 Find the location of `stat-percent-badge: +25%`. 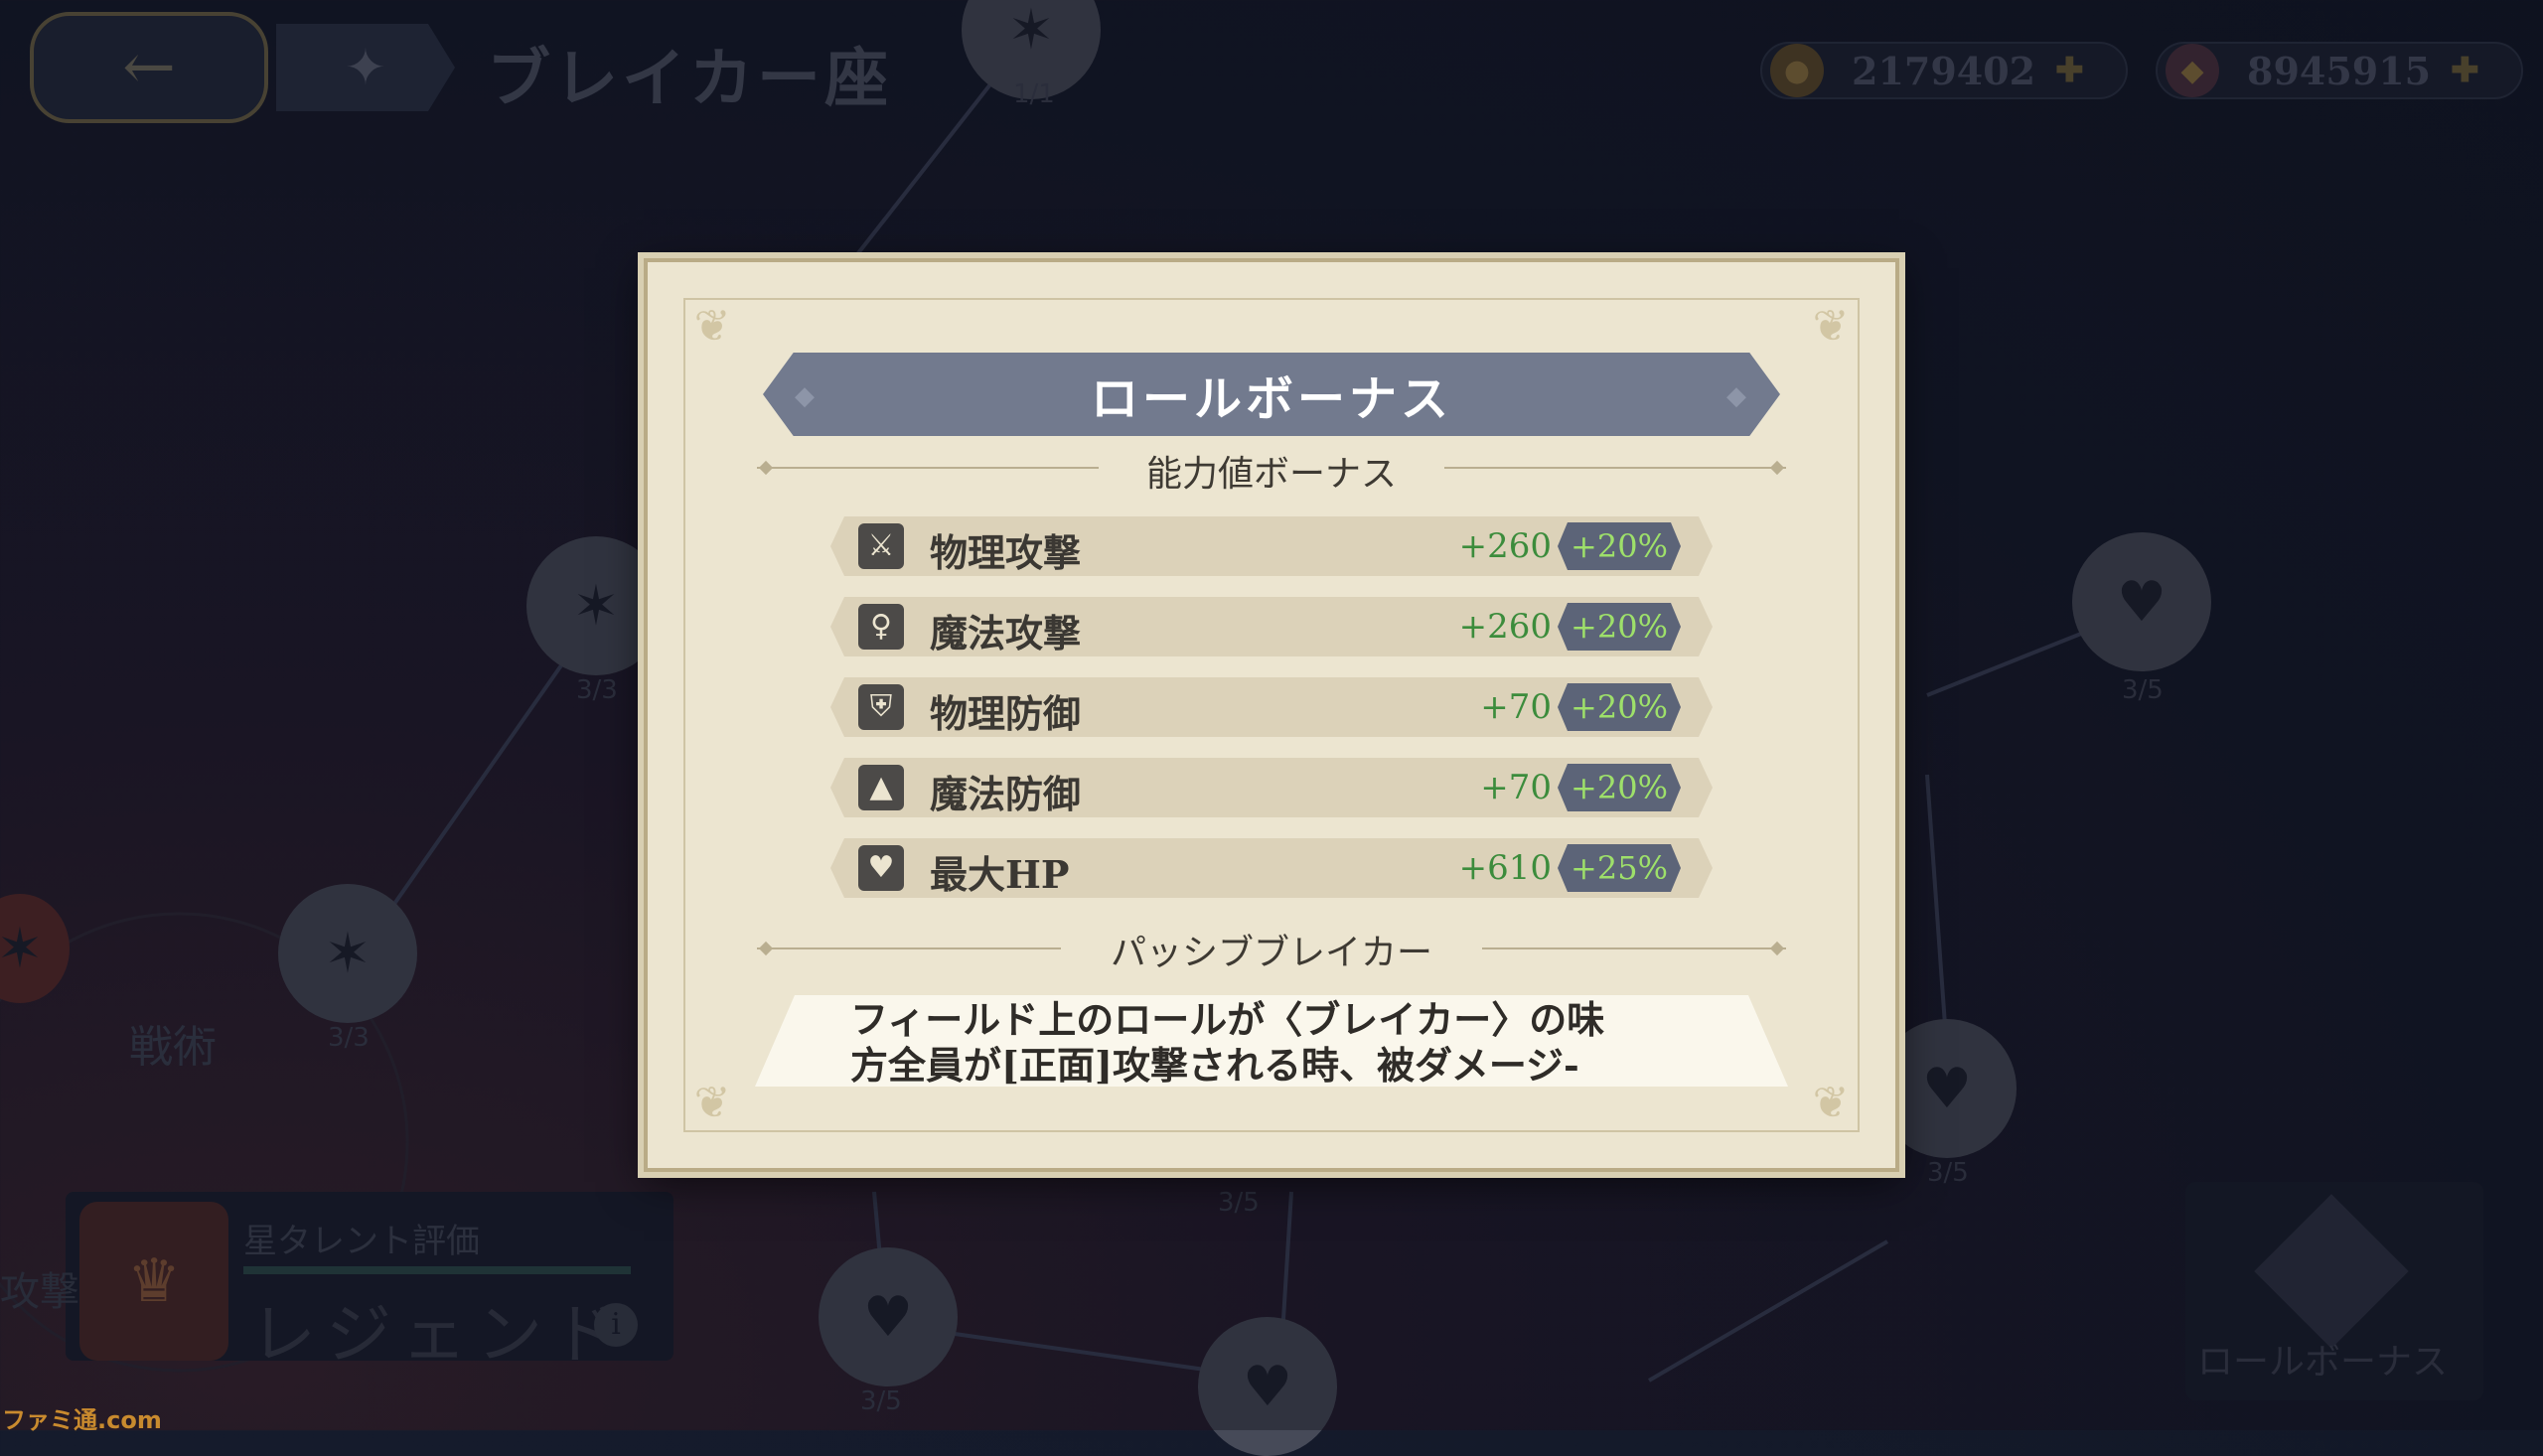

stat-percent-badge: +25% is located at coordinates (1619, 868).